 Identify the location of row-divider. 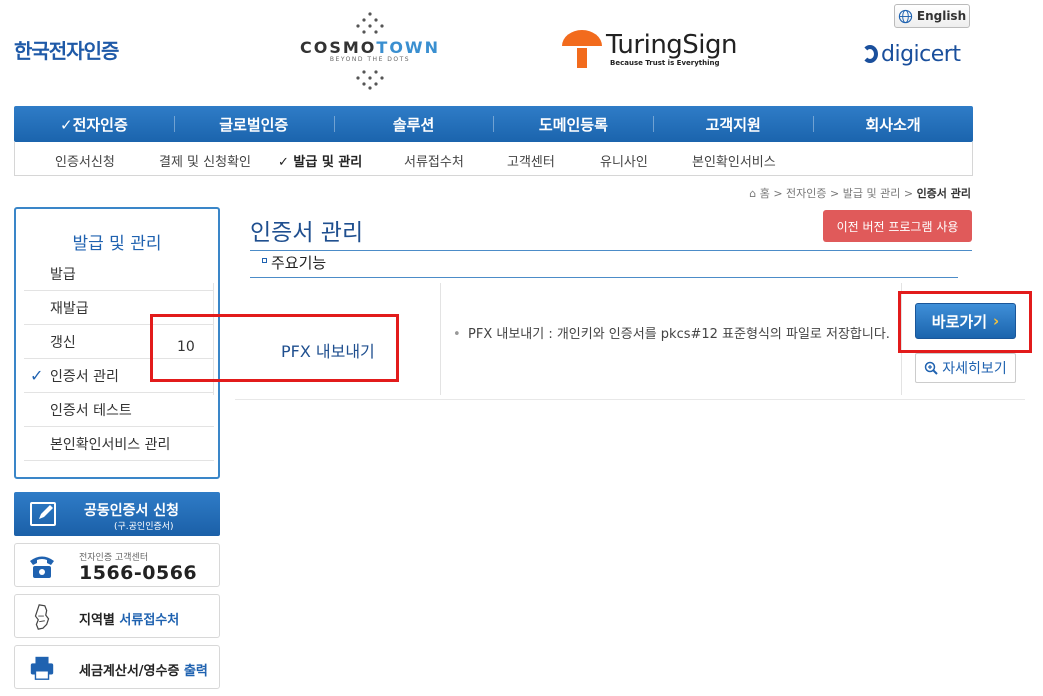
(440, 339).